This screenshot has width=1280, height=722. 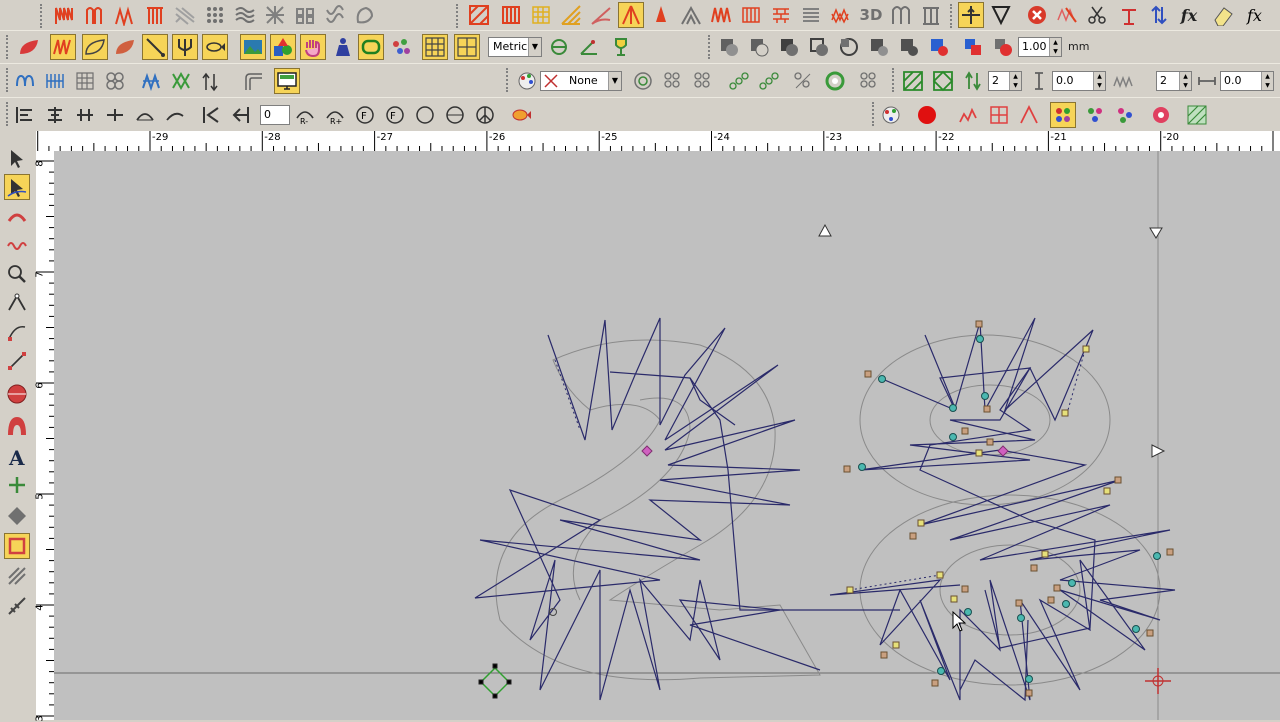 I want to click on fancy-fill-icon, so click(x=841, y=15).